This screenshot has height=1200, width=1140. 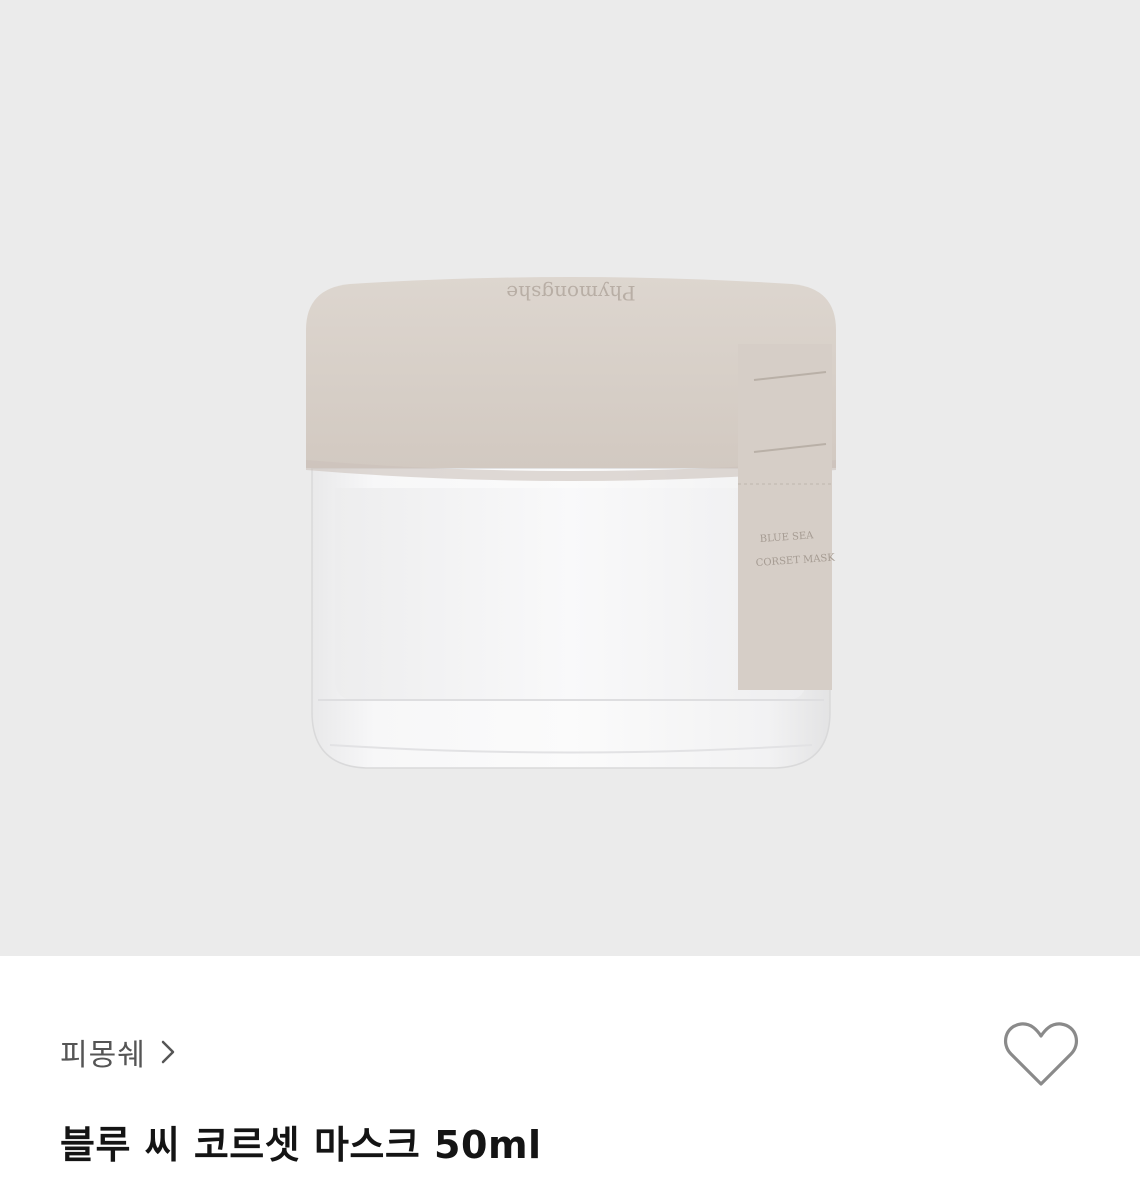 What do you see at coordinates (103, 1055) in the screenshot?
I see `brand-name: 피몽쉐` at bounding box center [103, 1055].